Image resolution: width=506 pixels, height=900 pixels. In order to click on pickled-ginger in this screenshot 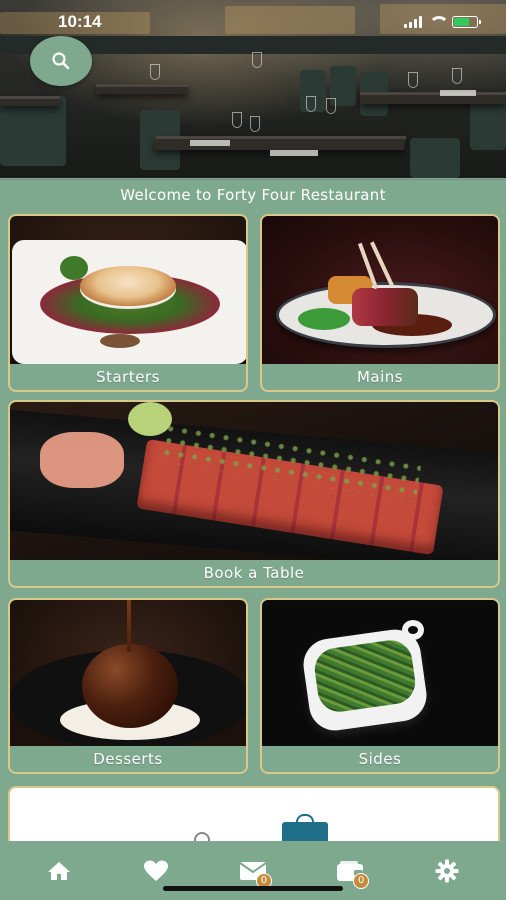, I will do `click(82, 460)`.